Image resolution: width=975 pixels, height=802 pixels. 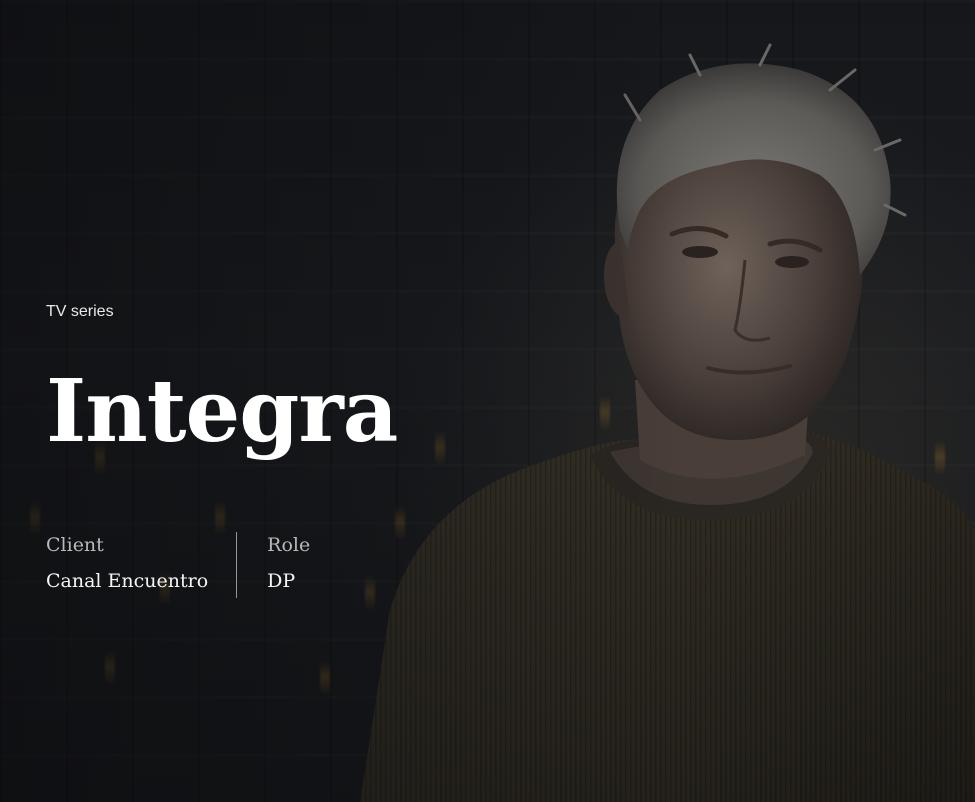 What do you see at coordinates (281, 581) in the screenshot?
I see `role-value: DP` at bounding box center [281, 581].